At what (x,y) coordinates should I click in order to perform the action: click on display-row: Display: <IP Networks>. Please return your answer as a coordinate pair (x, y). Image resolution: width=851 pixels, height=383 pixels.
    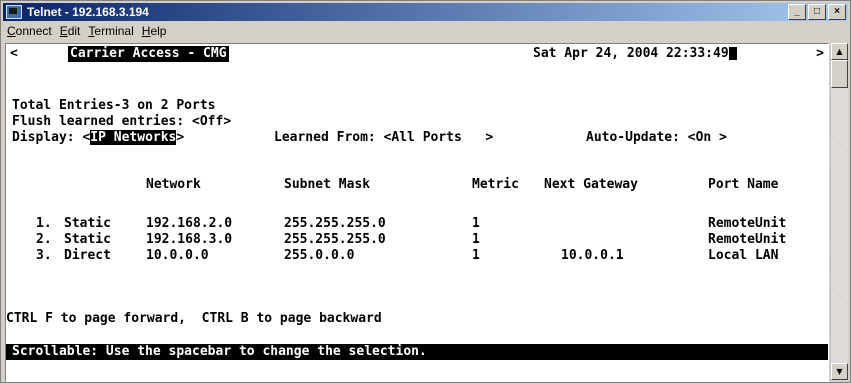
    Looking at the image, I should click on (98, 138).